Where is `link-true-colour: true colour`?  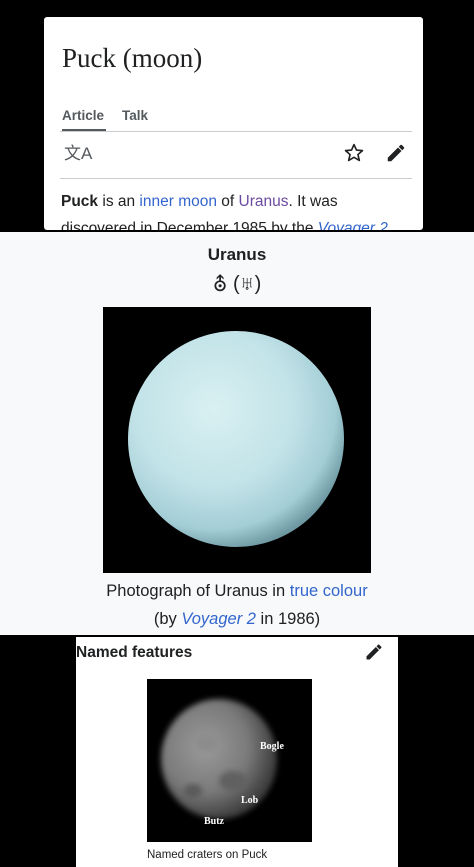 link-true-colour: true colour is located at coordinates (329, 591).